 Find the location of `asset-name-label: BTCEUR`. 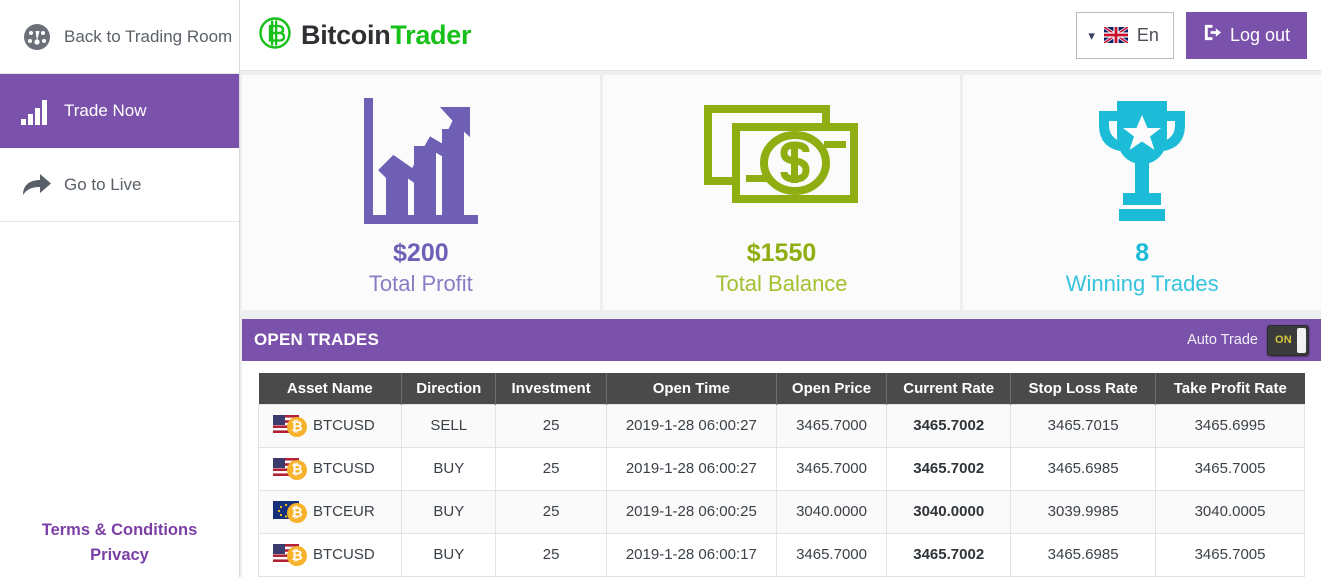

asset-name-label: BTCEUR is located at coordinates (344, 511).